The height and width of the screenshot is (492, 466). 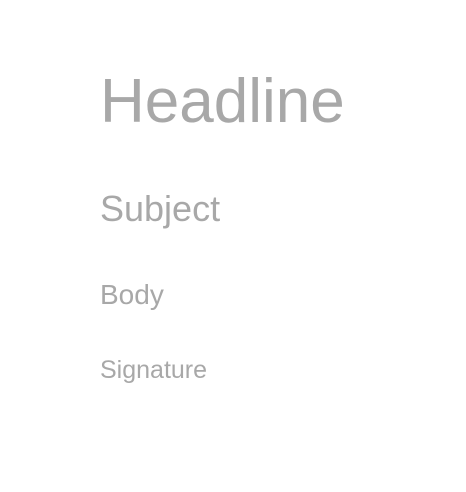 I want to click on signature-style: Signature, so click(x=153, y=370).